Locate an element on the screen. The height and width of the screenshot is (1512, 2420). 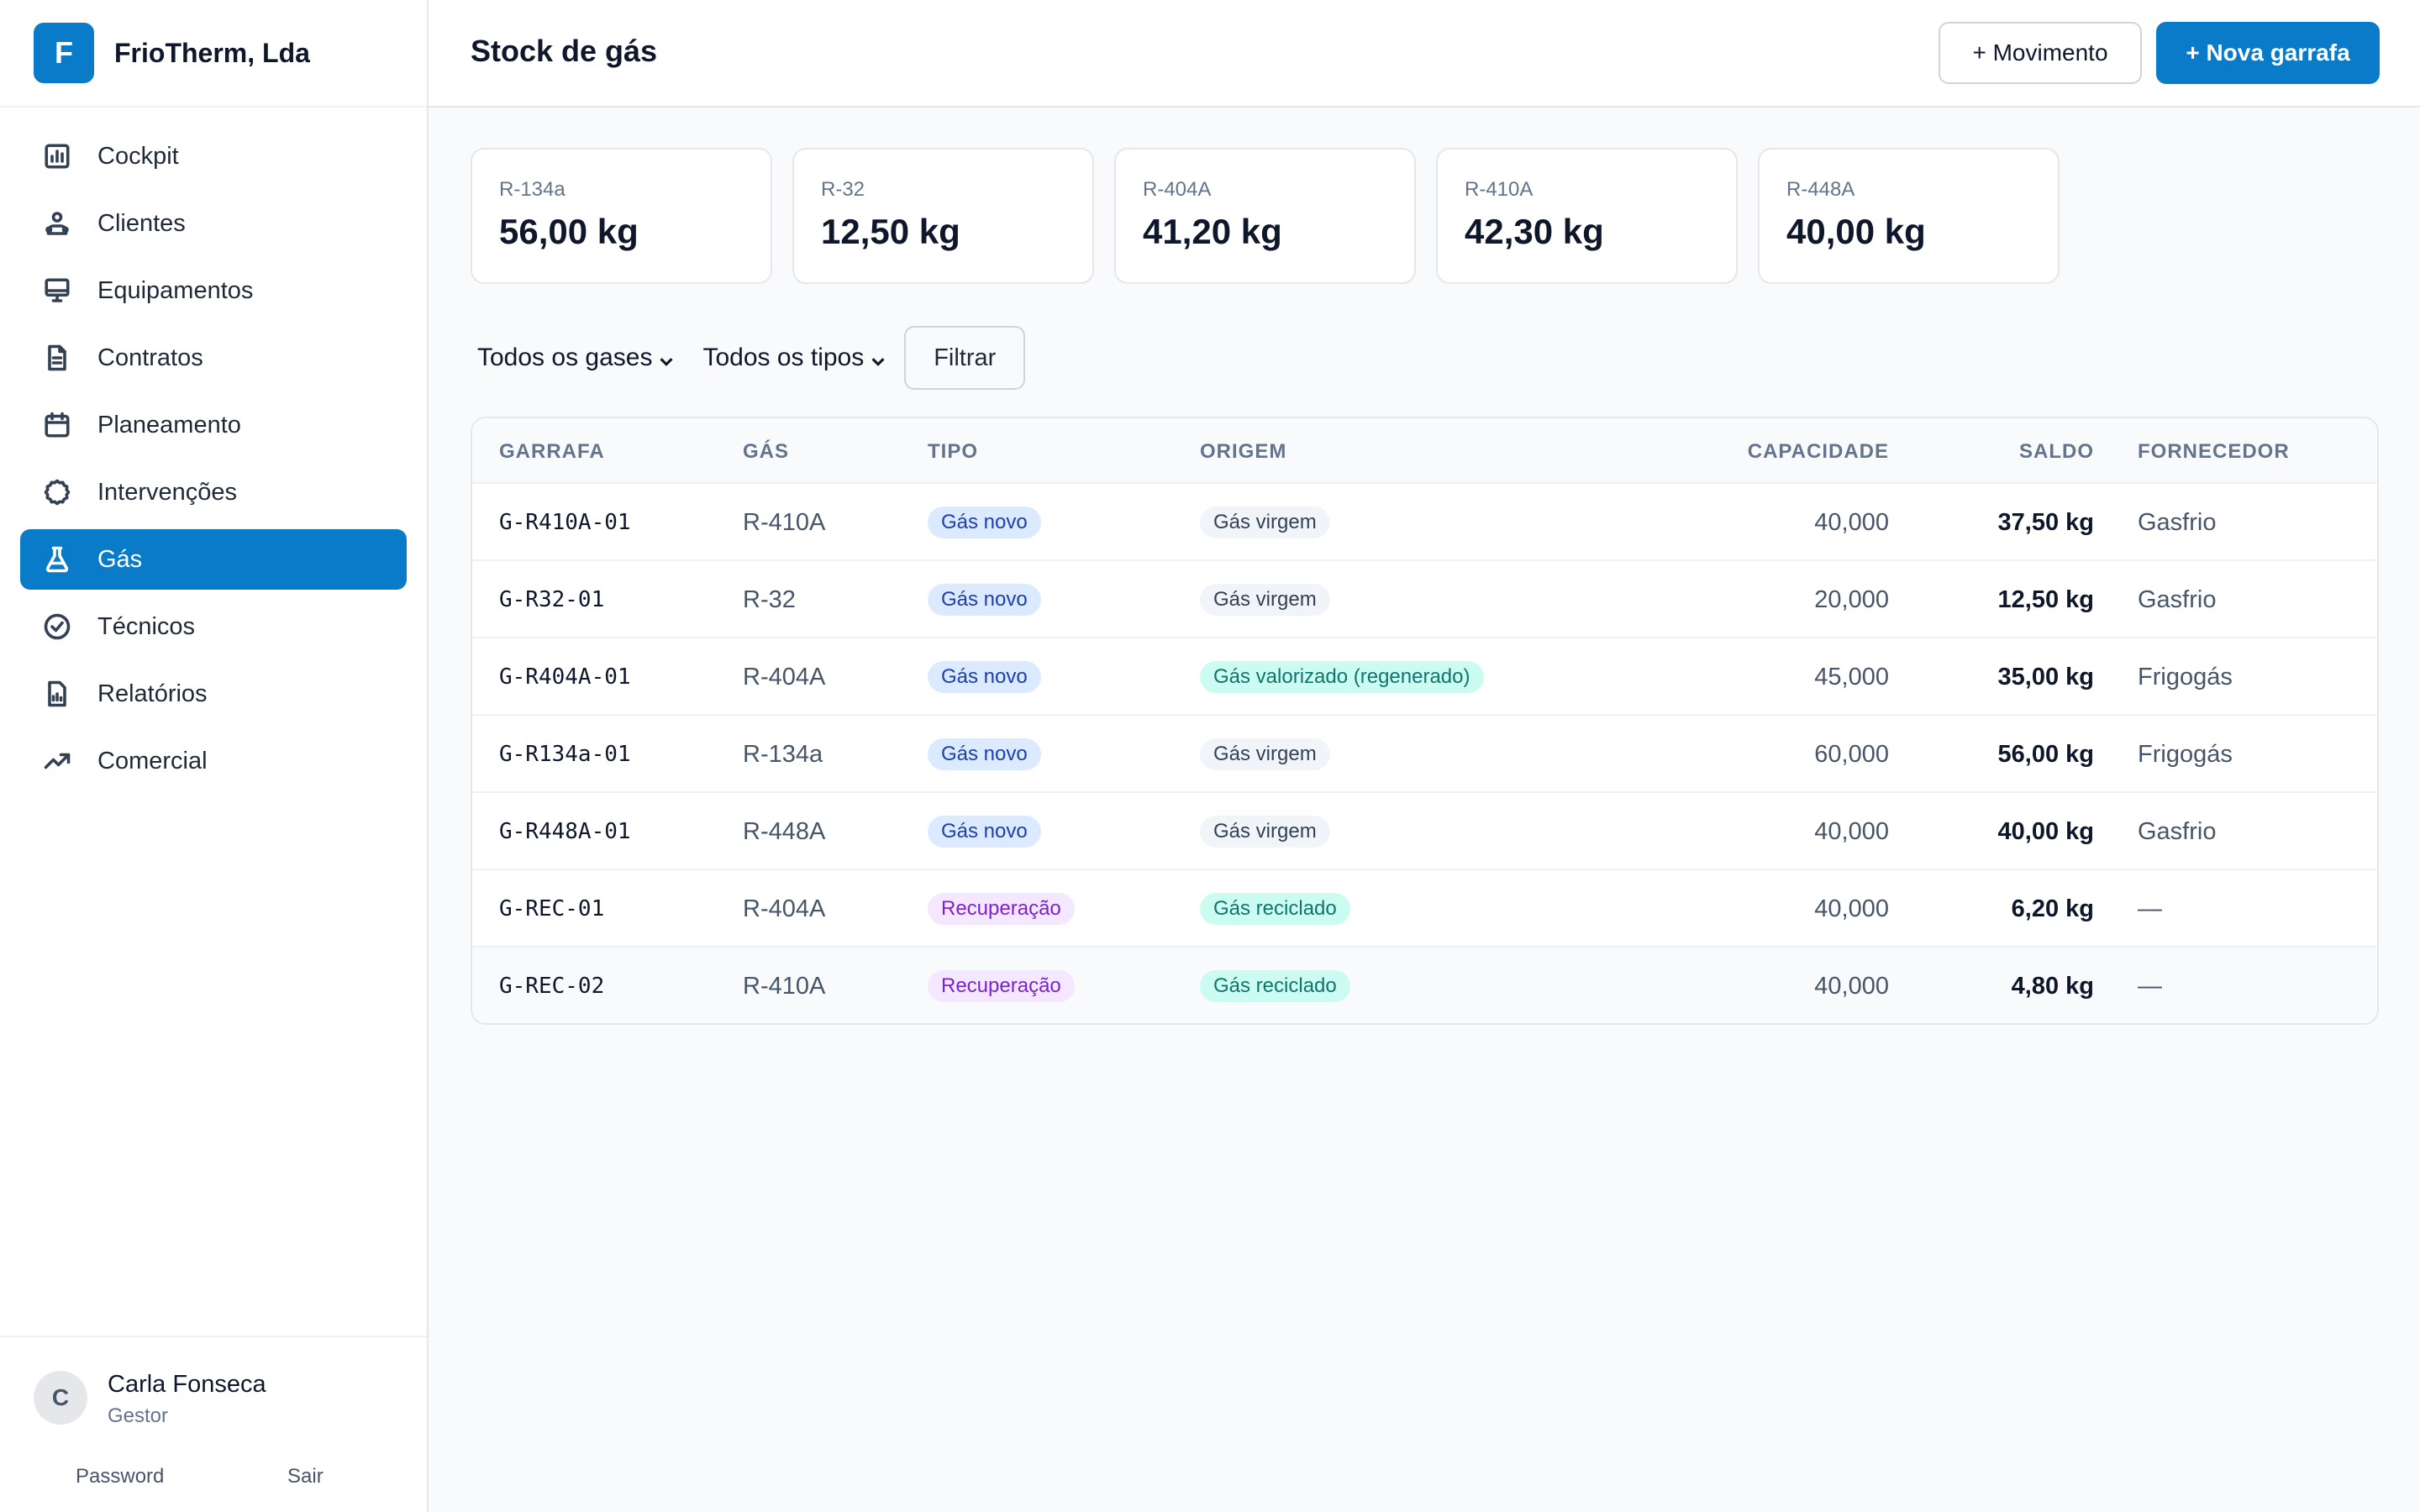
column-header-saldo: SALDO is located at coordinates (2016, 452).